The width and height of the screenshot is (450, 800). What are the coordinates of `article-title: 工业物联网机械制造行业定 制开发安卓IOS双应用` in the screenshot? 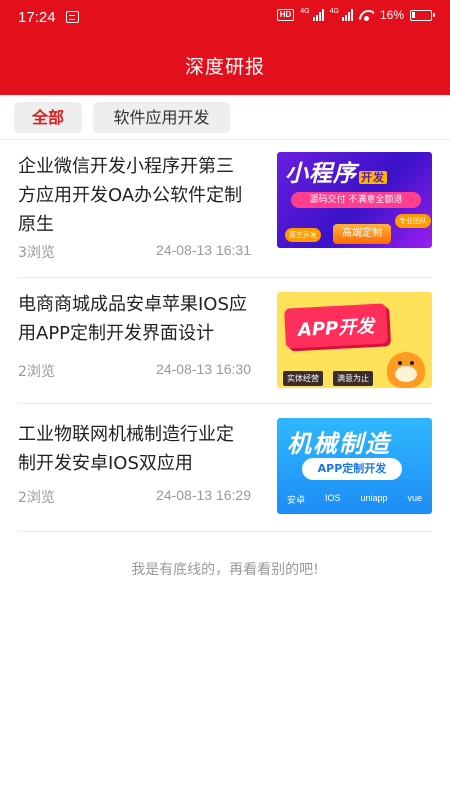 It's located at (126, 449).